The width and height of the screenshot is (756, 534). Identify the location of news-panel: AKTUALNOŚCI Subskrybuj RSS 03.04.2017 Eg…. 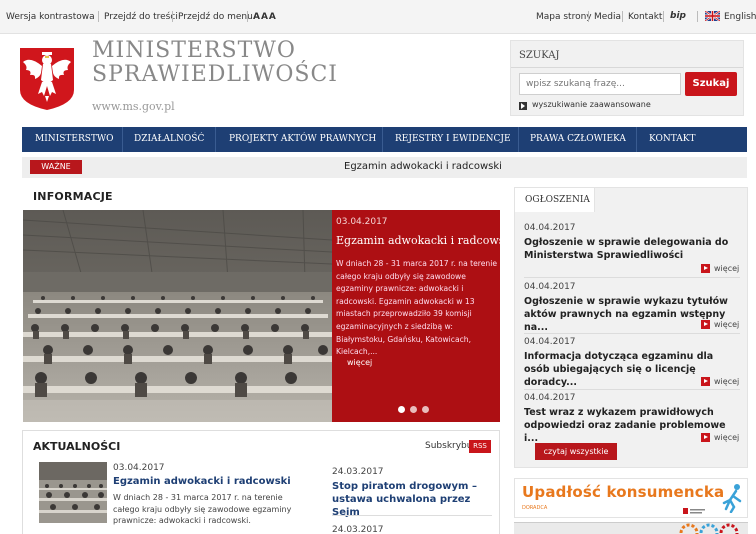
(261, 482).